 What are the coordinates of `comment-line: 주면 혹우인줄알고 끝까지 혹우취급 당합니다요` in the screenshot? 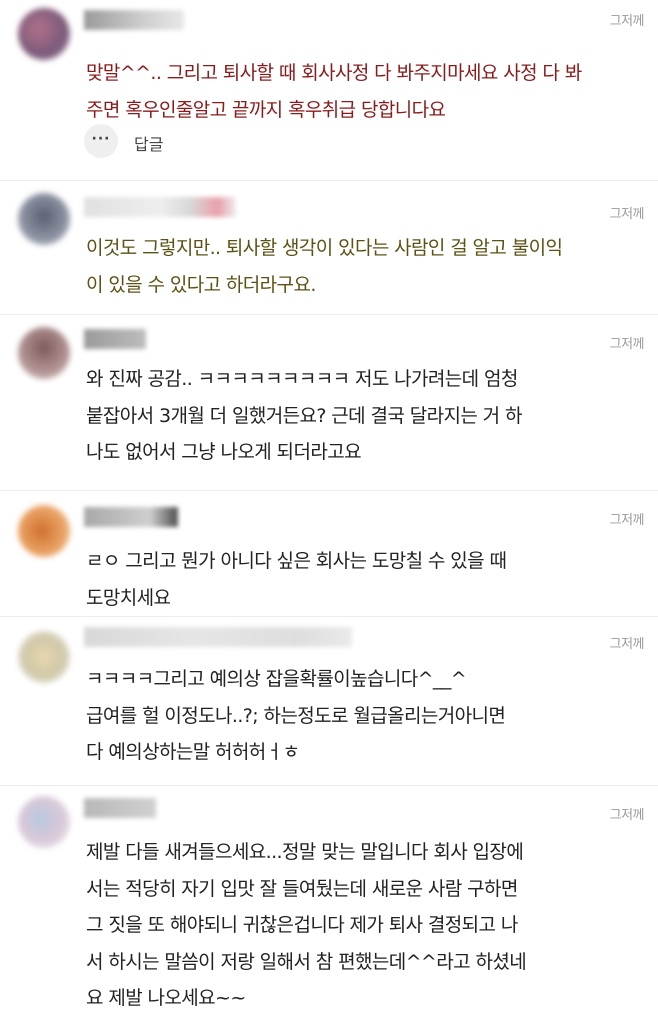 It's located at (266, 109).